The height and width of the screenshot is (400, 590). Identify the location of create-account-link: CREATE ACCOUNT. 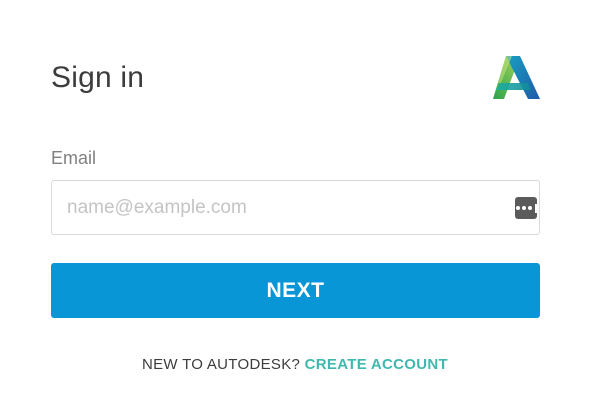
(376, 364).